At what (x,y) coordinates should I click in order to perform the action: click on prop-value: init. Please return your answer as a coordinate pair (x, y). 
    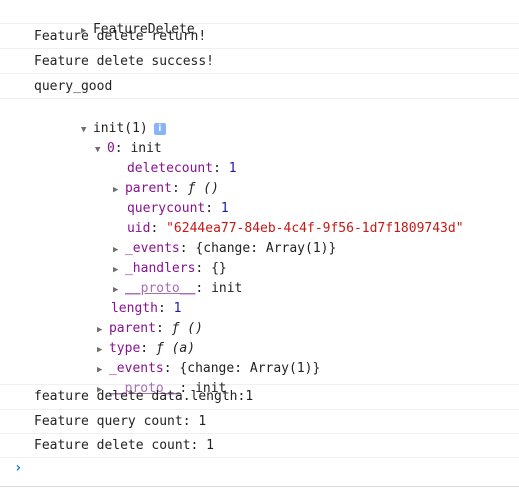
    Looking at the image, I should click on (227, 288).